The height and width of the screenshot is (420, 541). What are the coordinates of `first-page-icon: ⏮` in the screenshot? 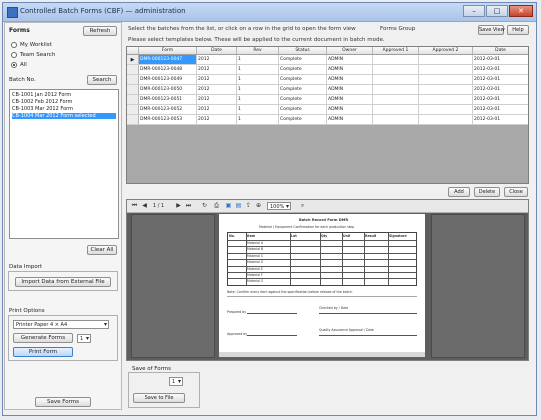 It's located at (134, 205).